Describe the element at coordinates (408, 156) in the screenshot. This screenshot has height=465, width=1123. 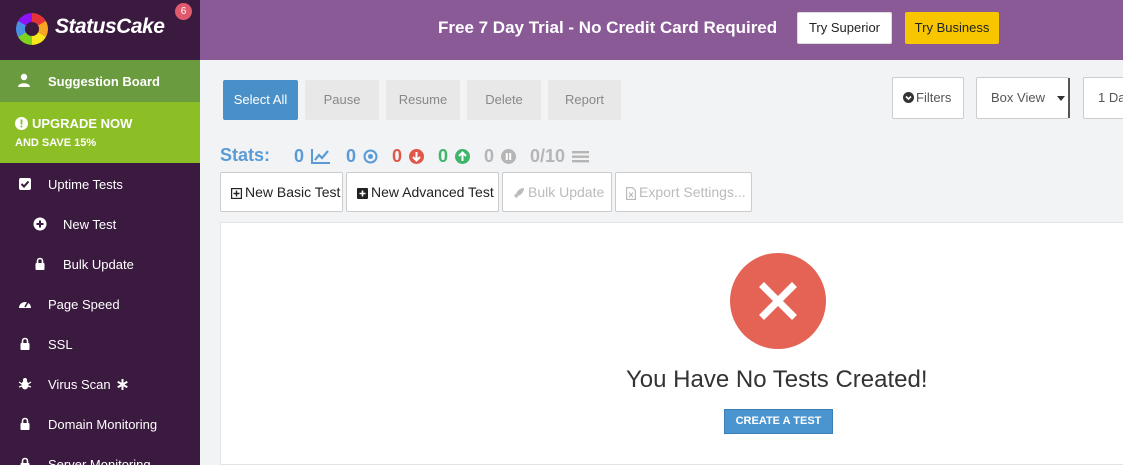
I see `stat-down: 0` at that location.